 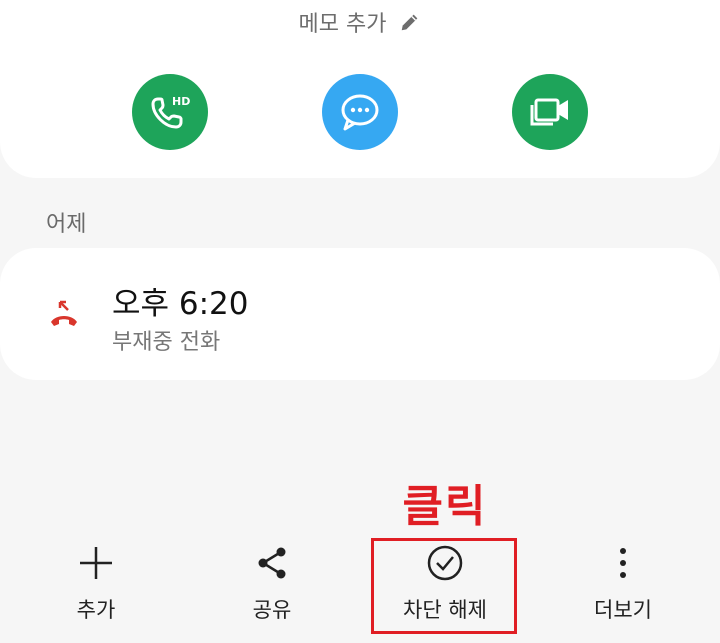 I want to click on video-call-button, so click(x=550, y=112).